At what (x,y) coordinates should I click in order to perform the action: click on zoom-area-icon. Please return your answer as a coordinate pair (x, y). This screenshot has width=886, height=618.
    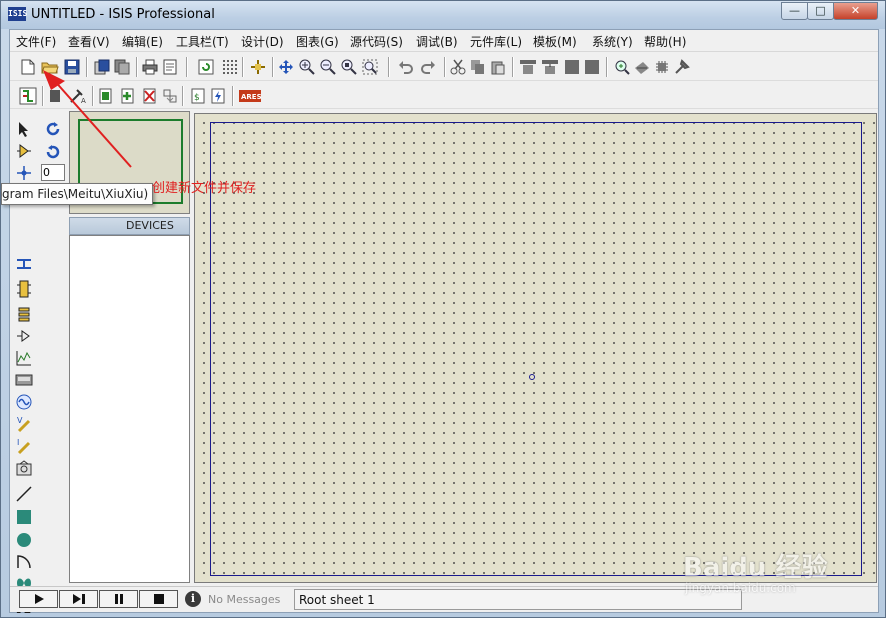
    Looking at the image, I should click on (370, 67).